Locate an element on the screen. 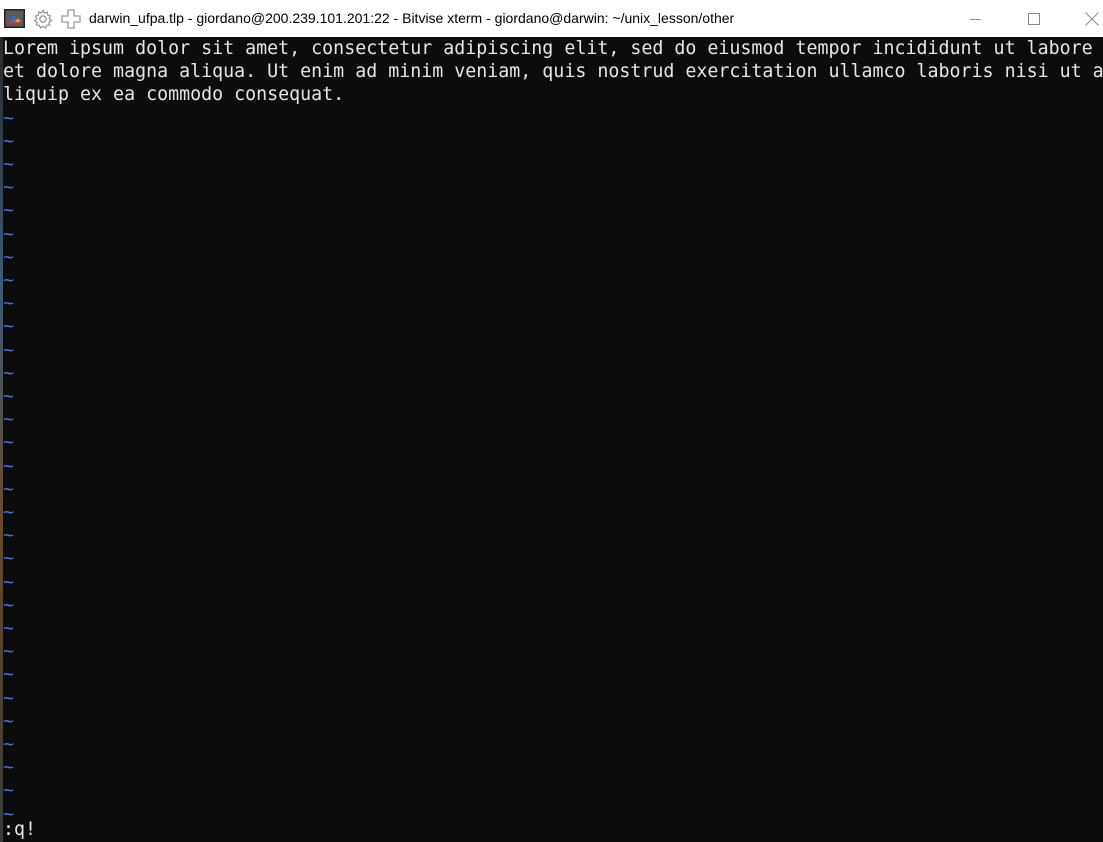  minimize-button is located at coordinates (976, 18).